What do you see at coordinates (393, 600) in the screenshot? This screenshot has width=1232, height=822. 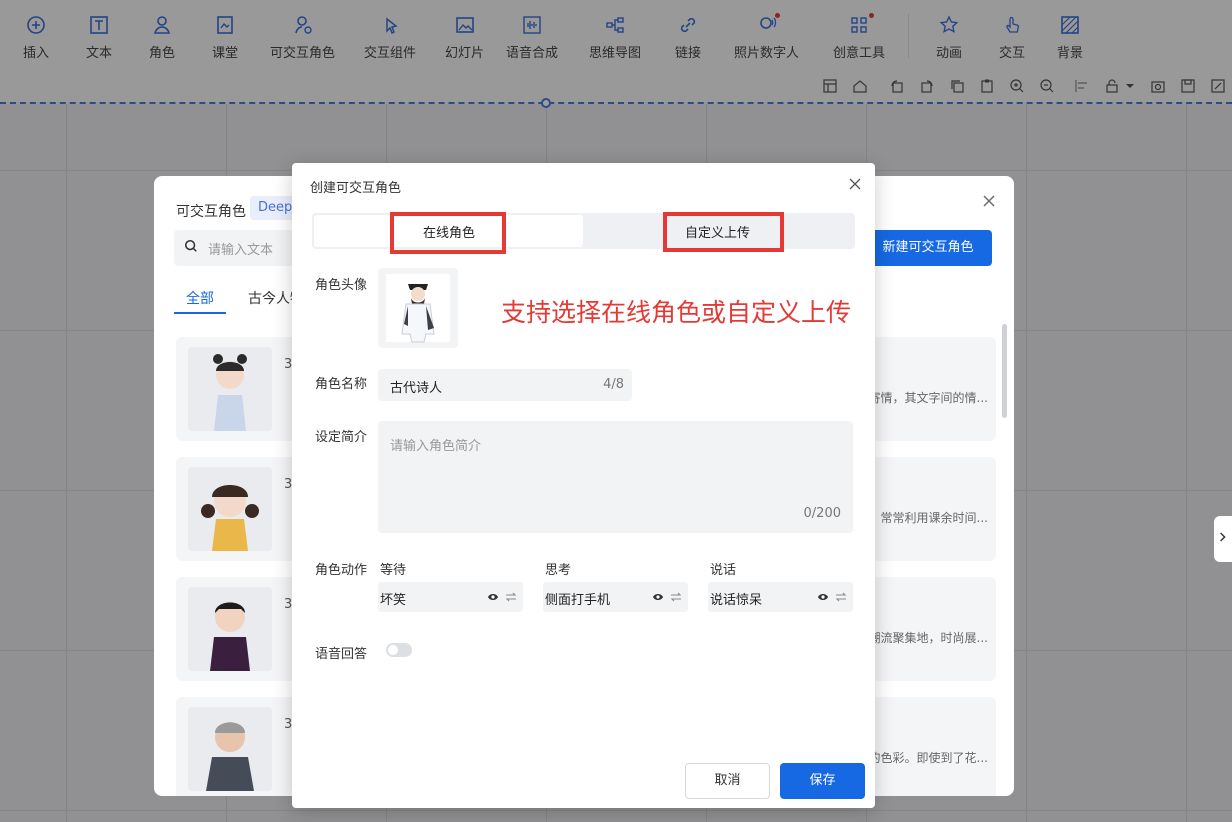 I see `action-value: 坏笑` at bounding box center [393, 600].